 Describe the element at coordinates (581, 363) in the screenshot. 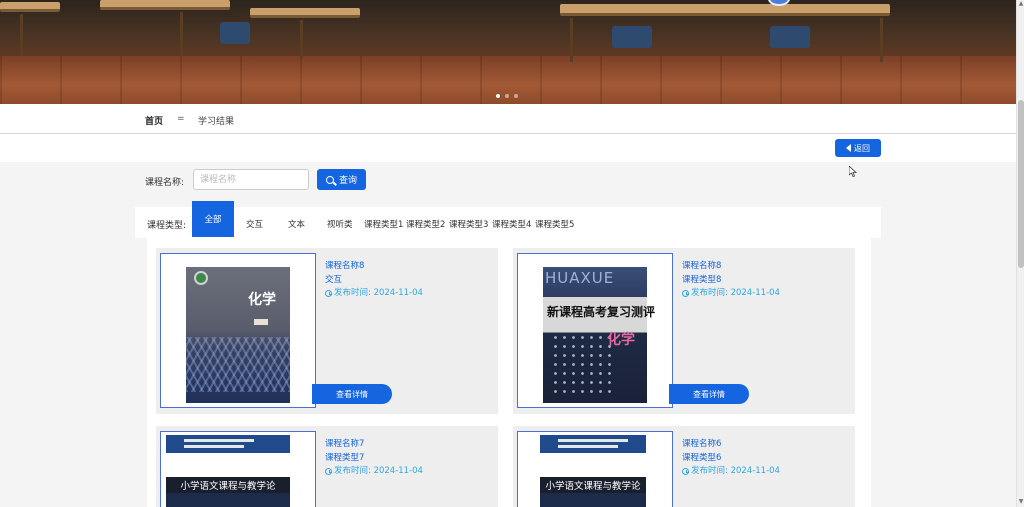

I see `molecule-pattern` at that location.